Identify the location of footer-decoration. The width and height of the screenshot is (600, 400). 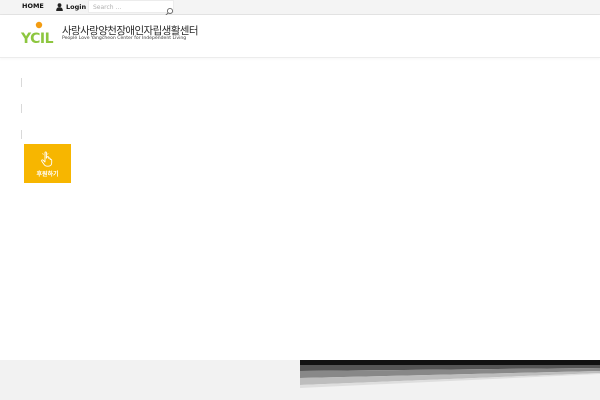
(450, 374).